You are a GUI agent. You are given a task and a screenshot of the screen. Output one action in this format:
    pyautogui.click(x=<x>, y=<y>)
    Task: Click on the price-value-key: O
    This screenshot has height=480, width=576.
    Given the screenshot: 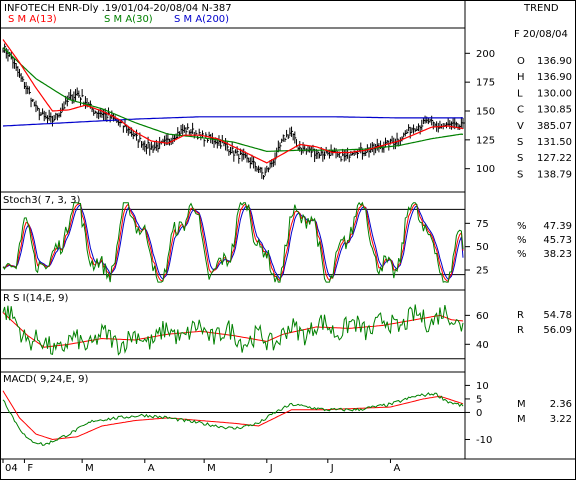 What is the action you would take?
    pyautogui.click(x=521, y=61)
    